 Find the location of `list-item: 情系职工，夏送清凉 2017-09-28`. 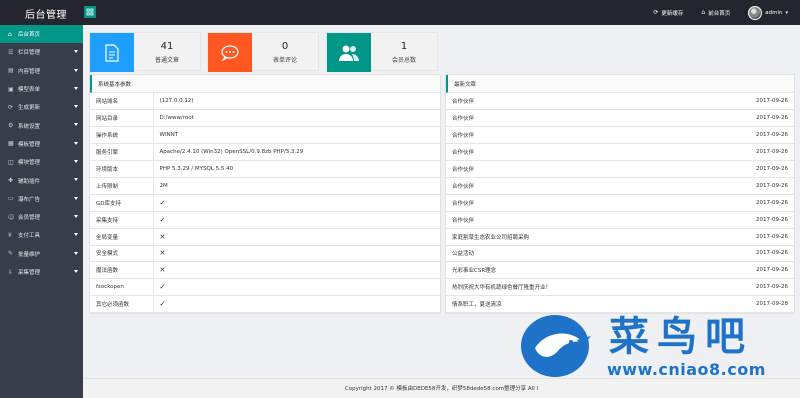

list-item: 情系职工，夏送清凉 2017-09-28 is located at coordinates (620, 304).